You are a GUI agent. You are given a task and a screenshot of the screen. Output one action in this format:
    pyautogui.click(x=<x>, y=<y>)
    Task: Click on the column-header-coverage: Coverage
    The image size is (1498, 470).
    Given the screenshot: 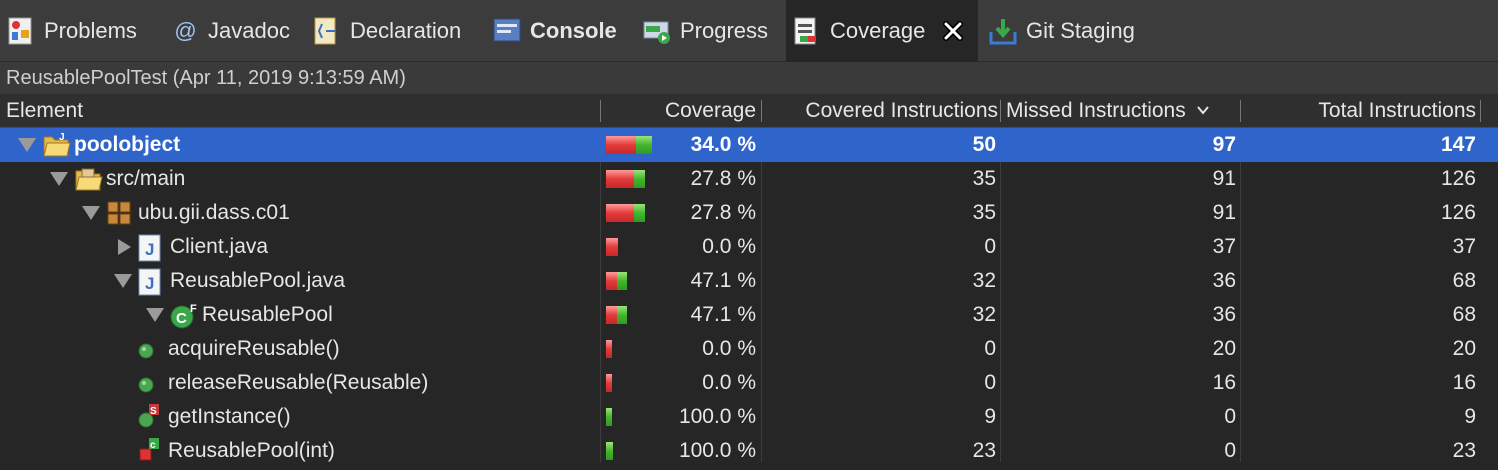 What is the action you would take?
    pyautogui.click(x=680, y=111)
    